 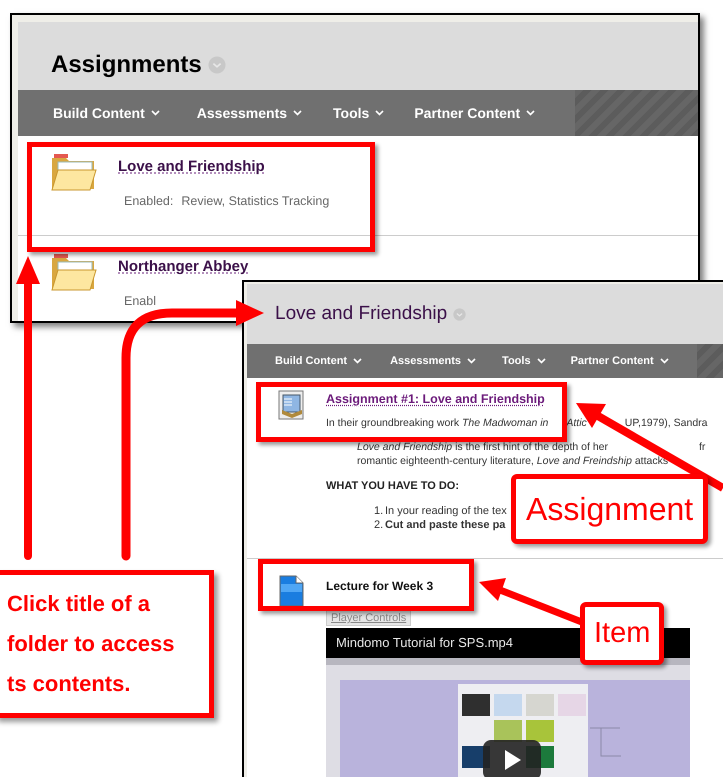 I want to click on field-label: Enabl, so click(x=140, y=301).